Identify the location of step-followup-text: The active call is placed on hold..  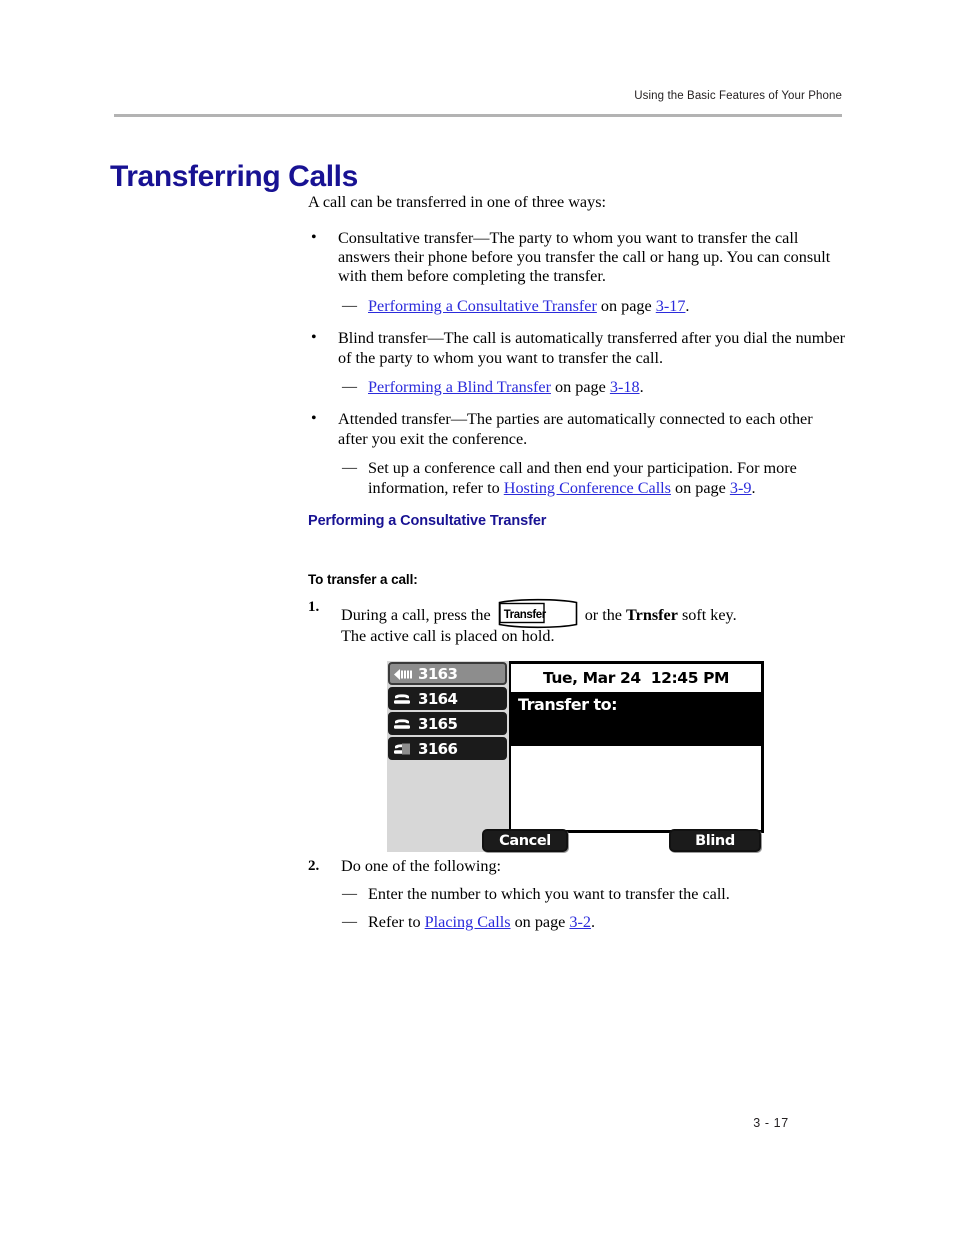
(448, 636).